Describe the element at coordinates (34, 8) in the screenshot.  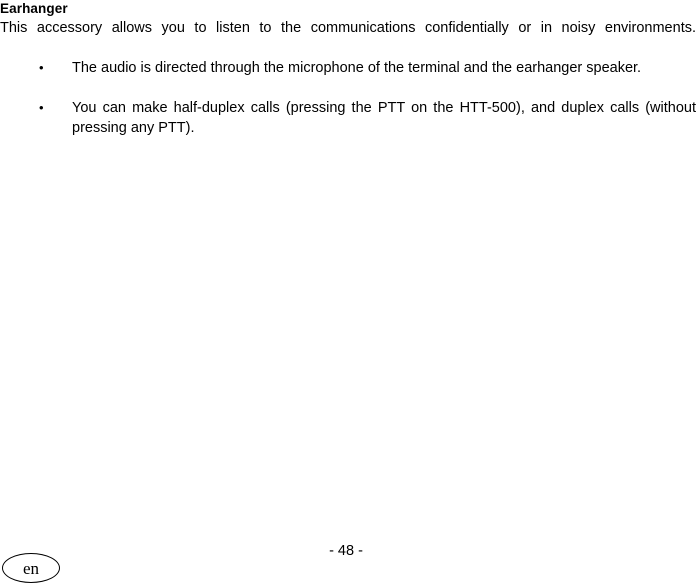
I see `page-title: Earhanger` at that location.